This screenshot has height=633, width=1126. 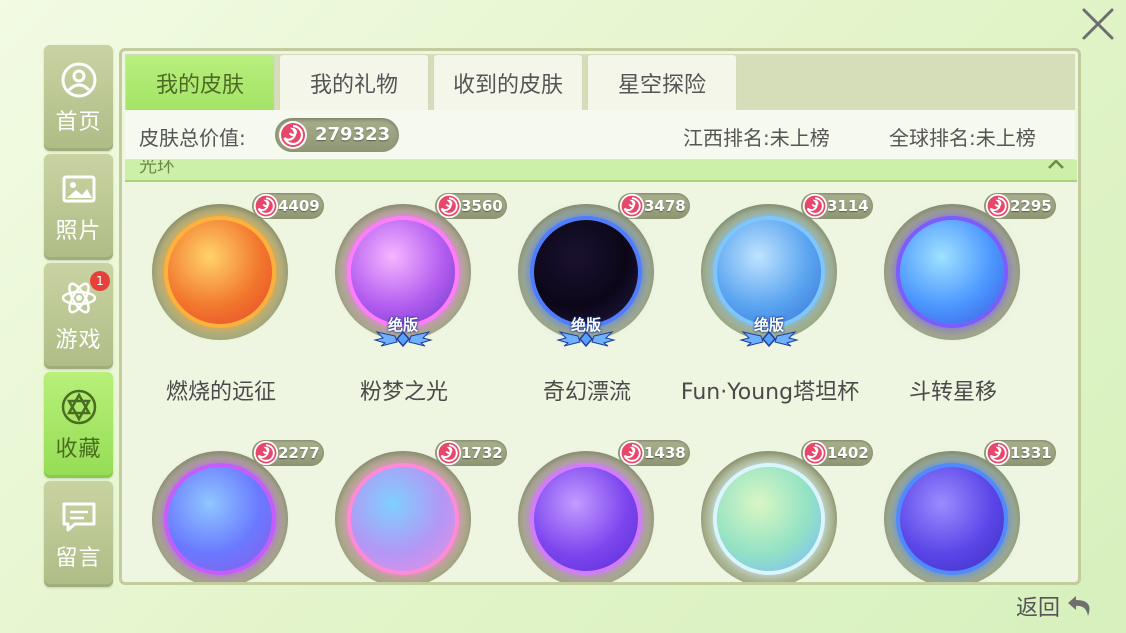 What do you see at coordinates (1056, 164) in the screenshot?
I see `chevron-up-icon` at bounding box center [1056, 164].